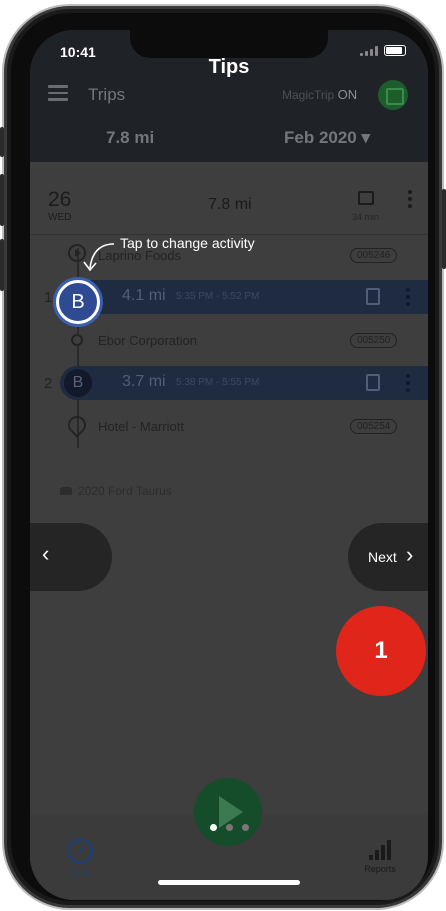  I want to click on vehicle-label: 2020 Ford Taurus, so click(116, 491).